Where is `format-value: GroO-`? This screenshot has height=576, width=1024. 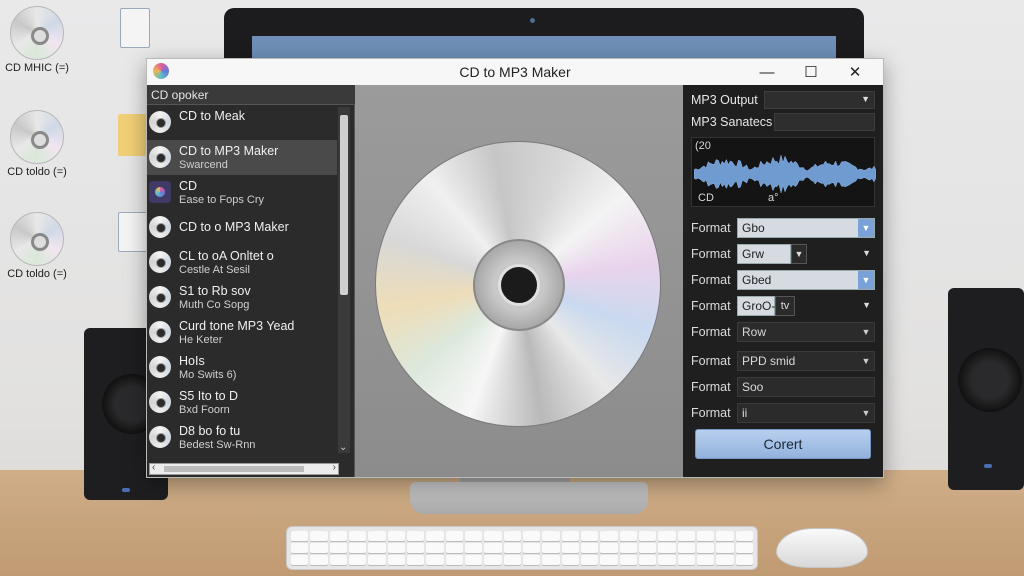 format-value: GroO- is located at coordinates (756, 305).